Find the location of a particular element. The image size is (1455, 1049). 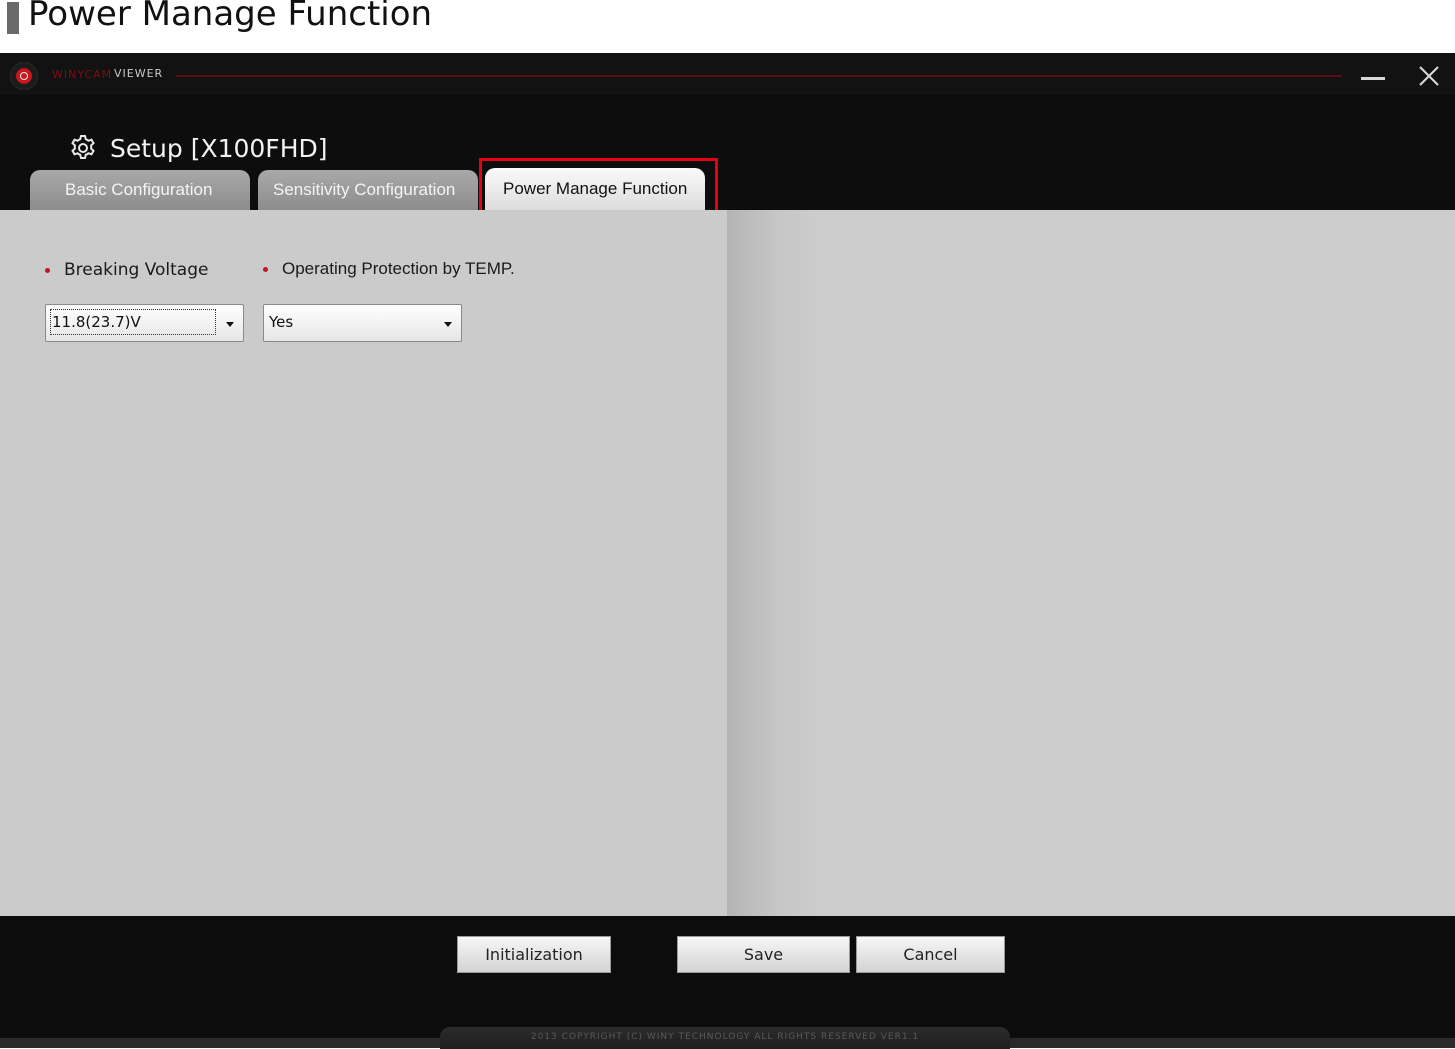

gear-icon is located at coordinates (83, 147).